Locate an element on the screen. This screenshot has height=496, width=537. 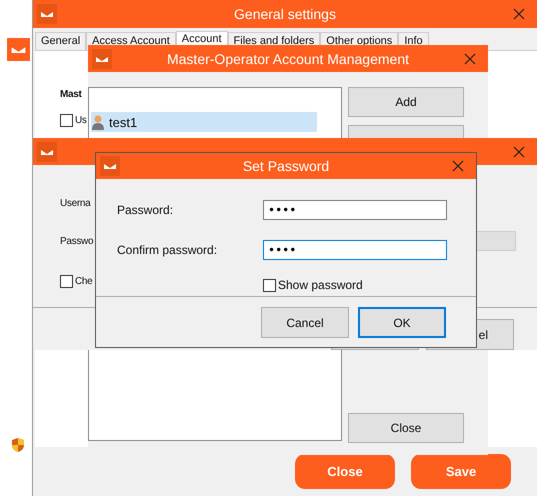
person-icon is located at coordinates (98, 122).